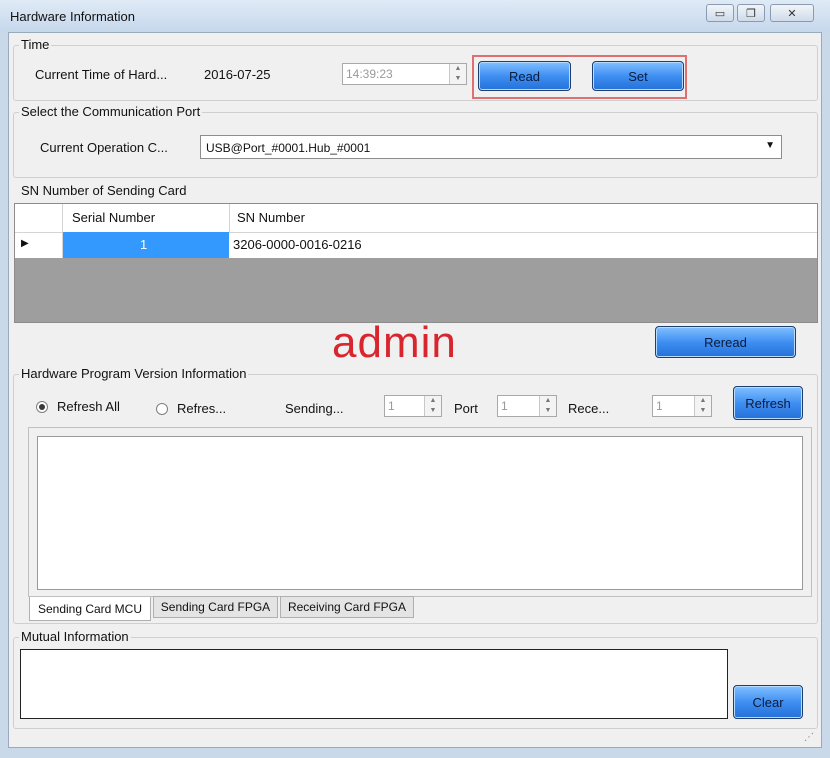 This screenshot has height=758, width=830. What do you see at coordinates (394, 342) in the screenshot?
I see `admin-watermark: admin` at bounding box center [394, 342].